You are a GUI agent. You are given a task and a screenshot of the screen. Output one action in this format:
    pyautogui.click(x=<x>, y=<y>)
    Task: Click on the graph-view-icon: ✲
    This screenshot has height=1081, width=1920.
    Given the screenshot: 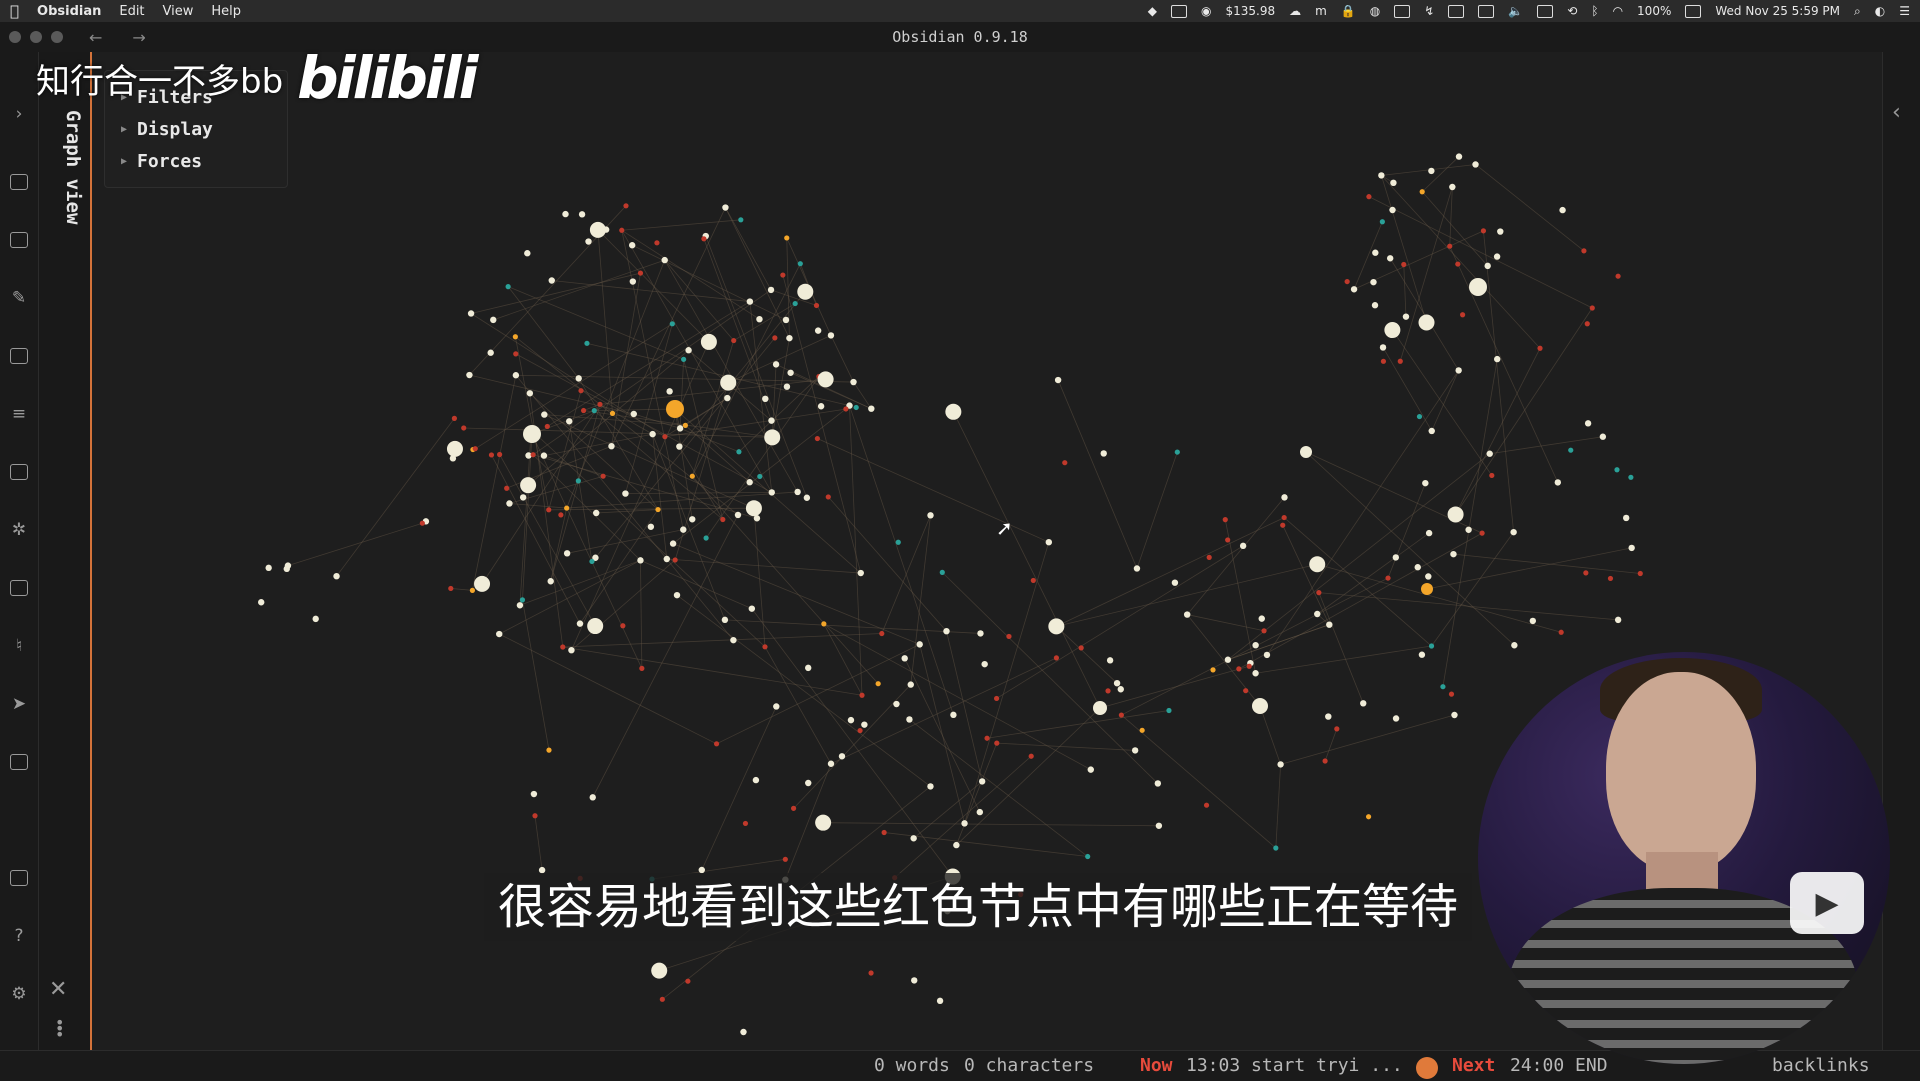 What is the action you would take?
    pyautogui.click(x=19, y=530)
    